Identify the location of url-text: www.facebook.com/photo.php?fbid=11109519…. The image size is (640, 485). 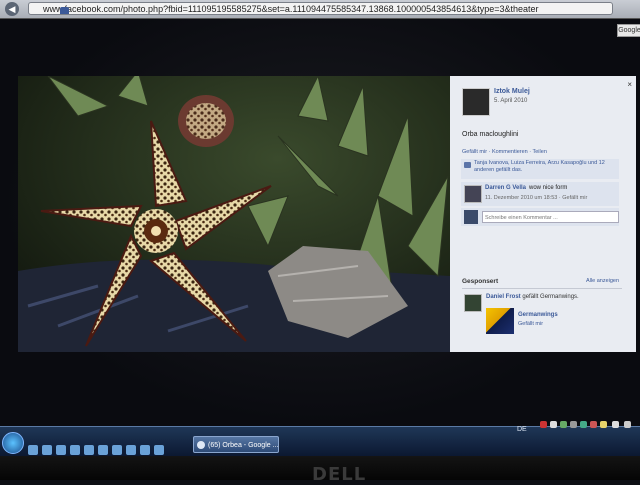
(291, 9).